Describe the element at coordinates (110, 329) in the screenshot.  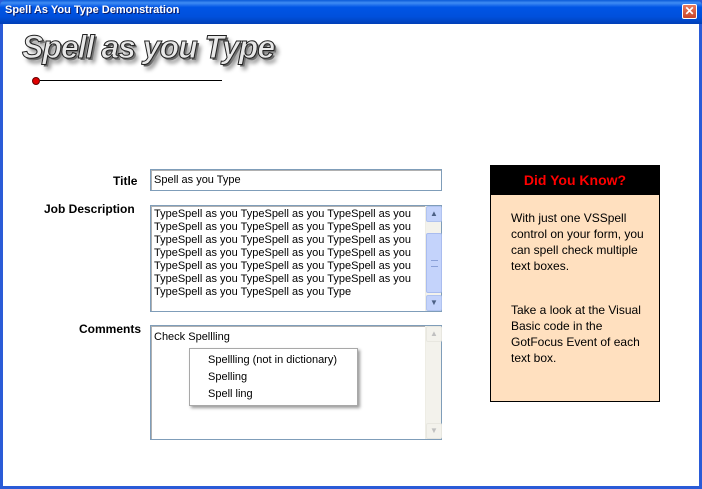
I see `comments-label: Comments` at that location.